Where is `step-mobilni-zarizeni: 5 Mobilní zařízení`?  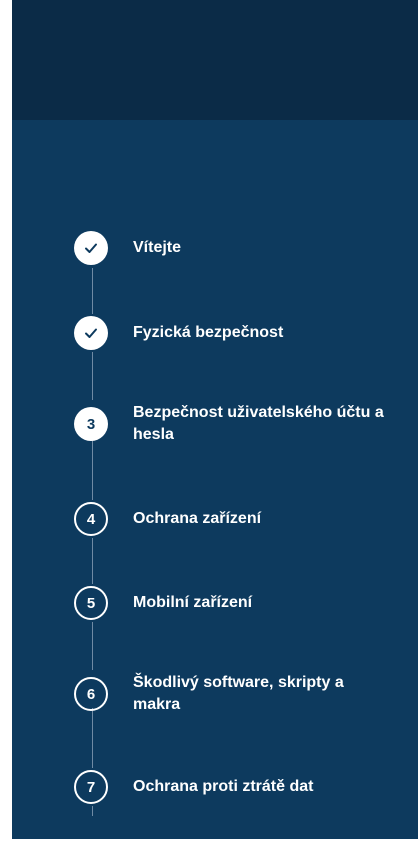 step-mobilni-zarizeni: 5 Mobilní zařízení is located at coordinates (239, 603).